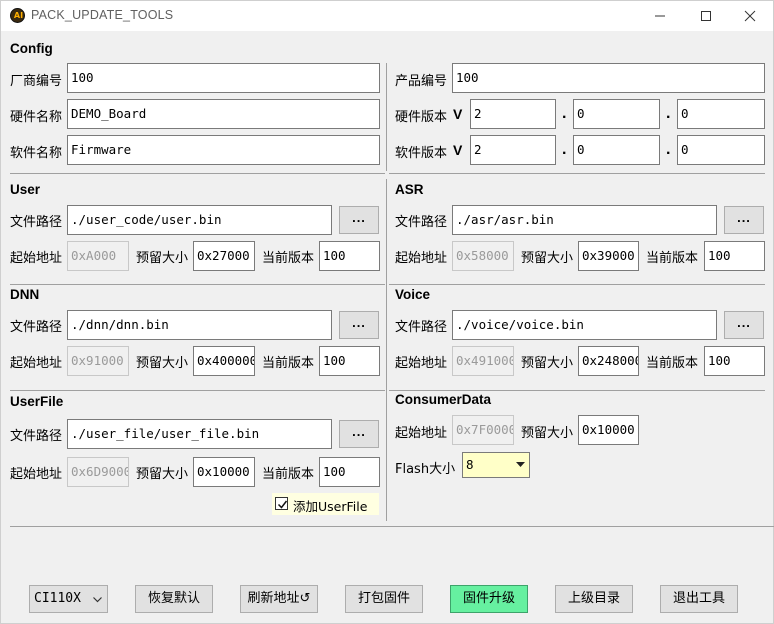 The image size is (774, 624). What do you see at coordinates (98, 472) in the screenshot?
I see `userfile-start-addr-field: 0x6D9000` at bounding box center [98, 472].